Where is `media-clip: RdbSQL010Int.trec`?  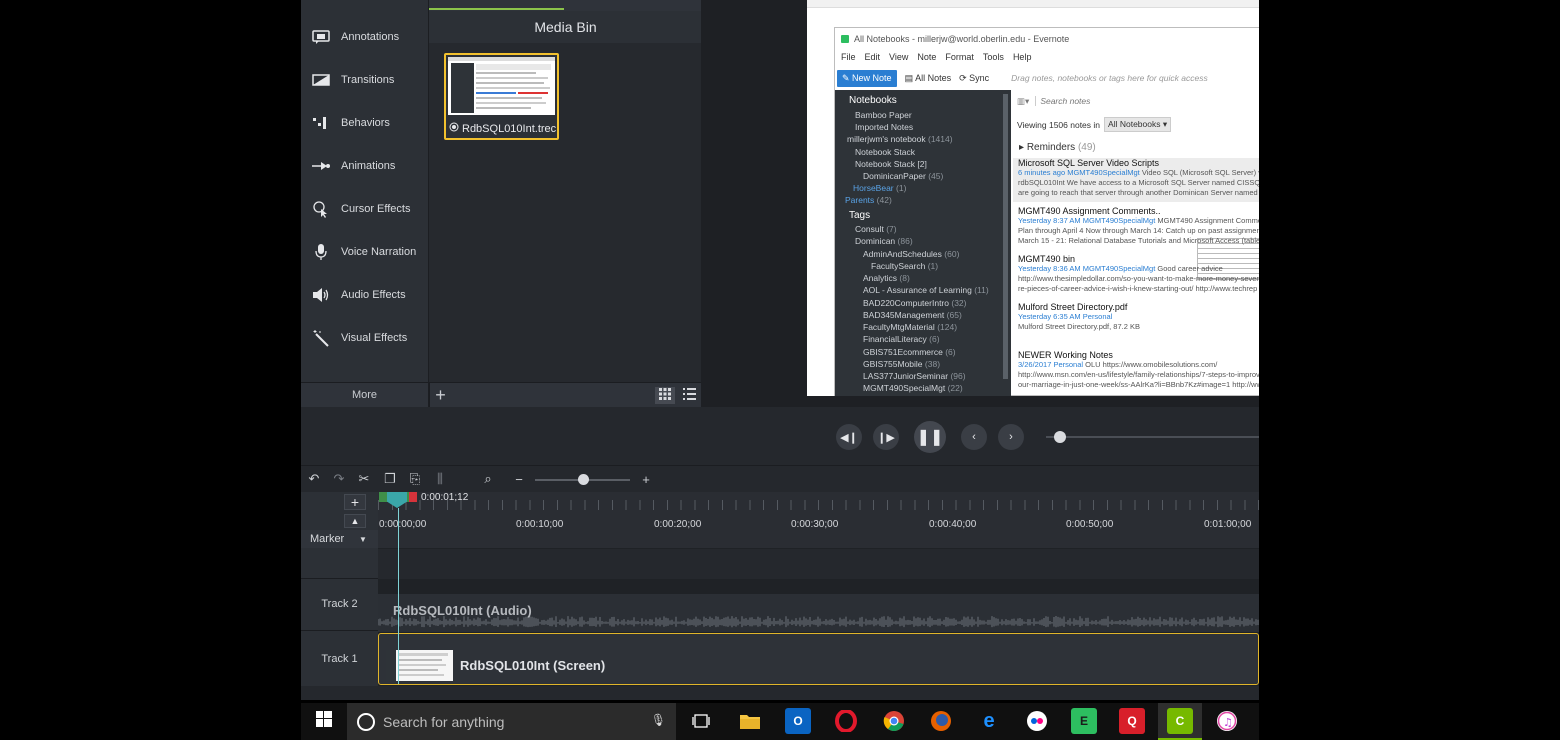 media-clip: RdbSQL010Int.trec is located at coordinates (501, 96).